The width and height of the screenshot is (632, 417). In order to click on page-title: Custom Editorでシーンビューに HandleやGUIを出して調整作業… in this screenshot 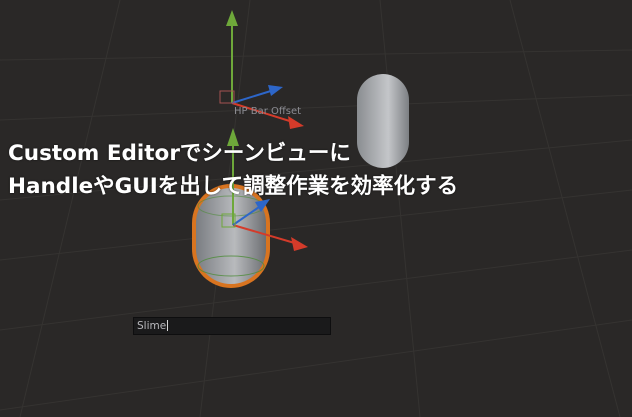, I will do `click(233, 170)`.